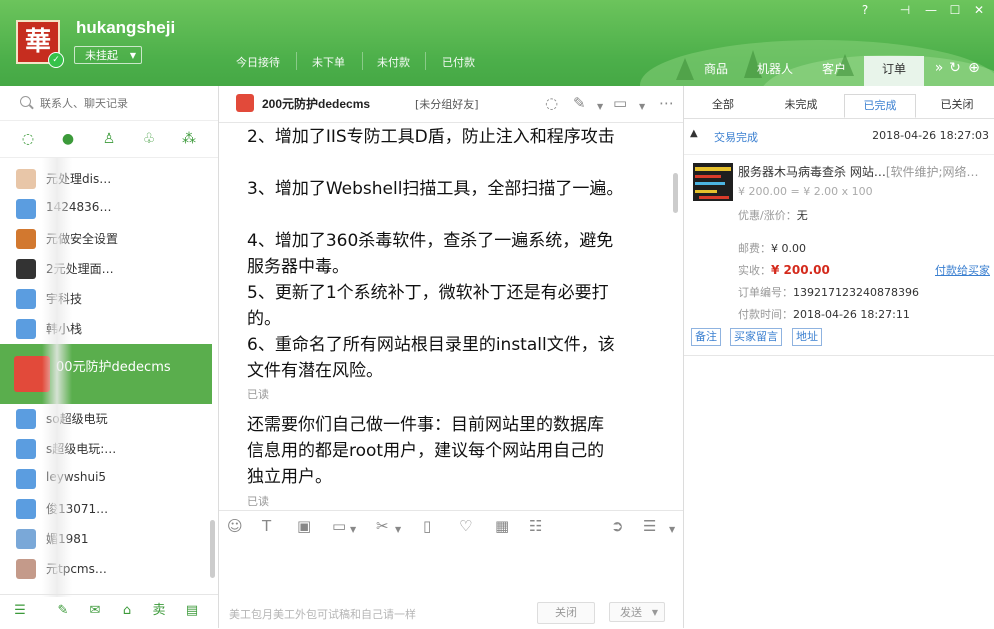  I want to click on chat-scrollbar, so click(675, 316).